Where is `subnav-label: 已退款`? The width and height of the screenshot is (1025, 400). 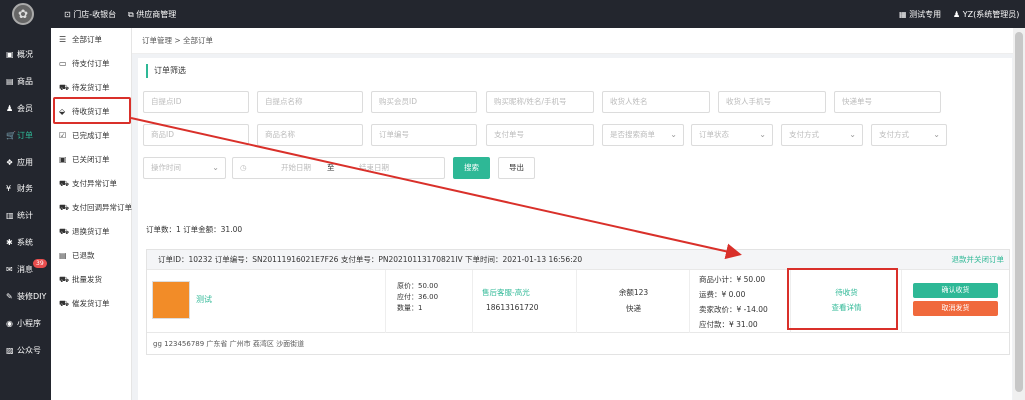 subnav-label: 已退款 is located at coordinates (83, 255).